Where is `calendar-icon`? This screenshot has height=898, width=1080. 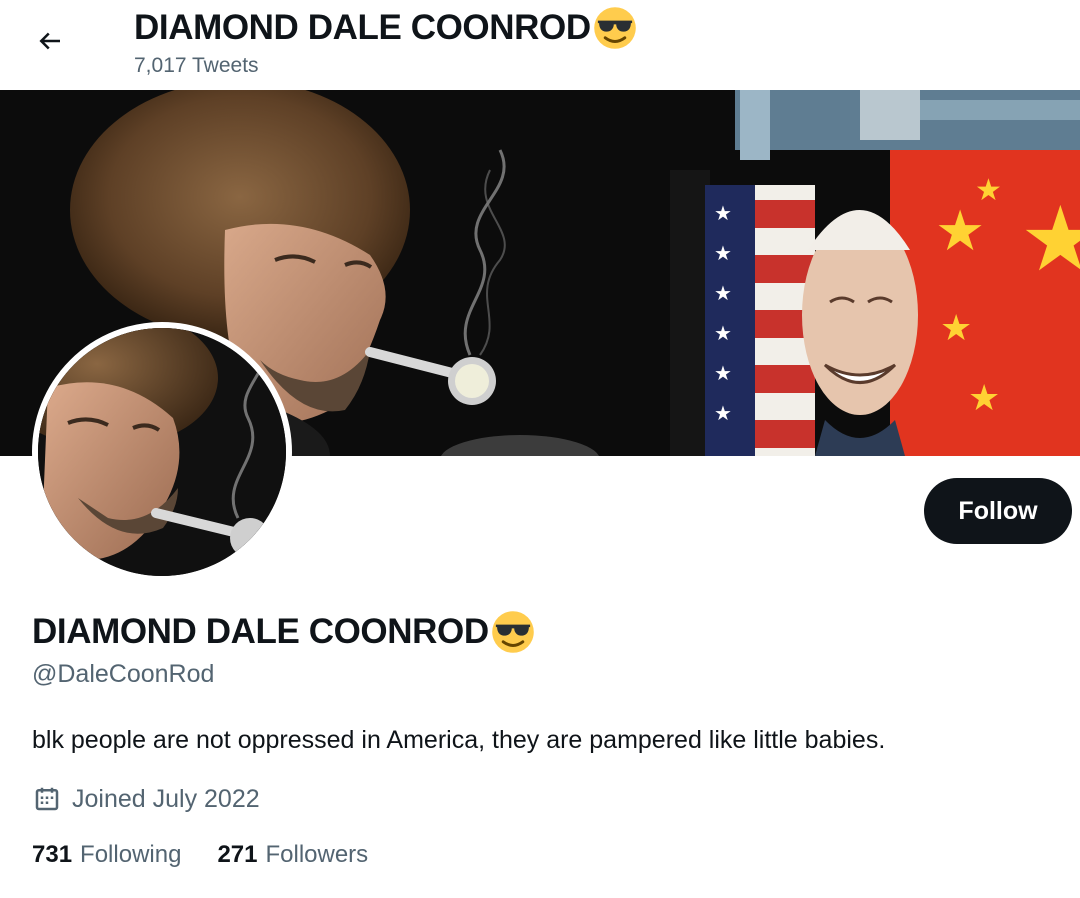 calendar-icon is located at coordinates (47, 799).